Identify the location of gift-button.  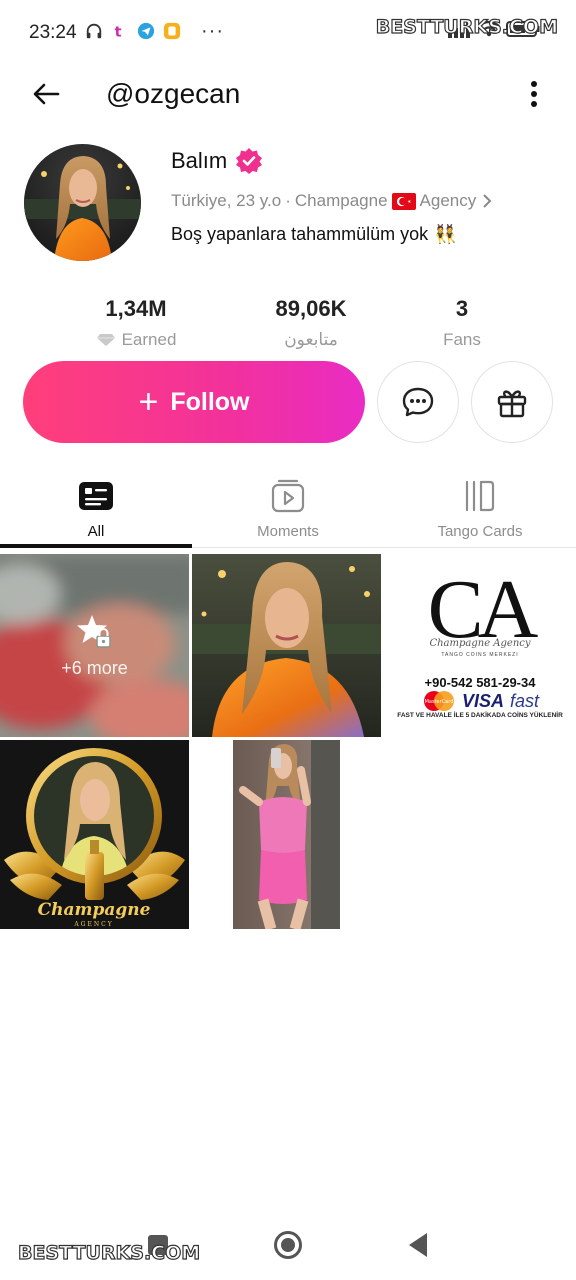
(512, 402).